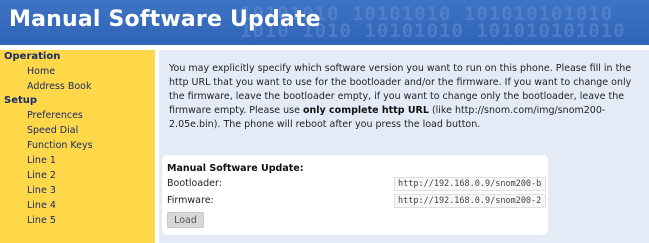 The width and height of the screenshot is (649, 243). Describe the element at coordinates (77, 130) in the screenshot. I see `sidebar-item-speed-dial: Speed Dial` at that location.